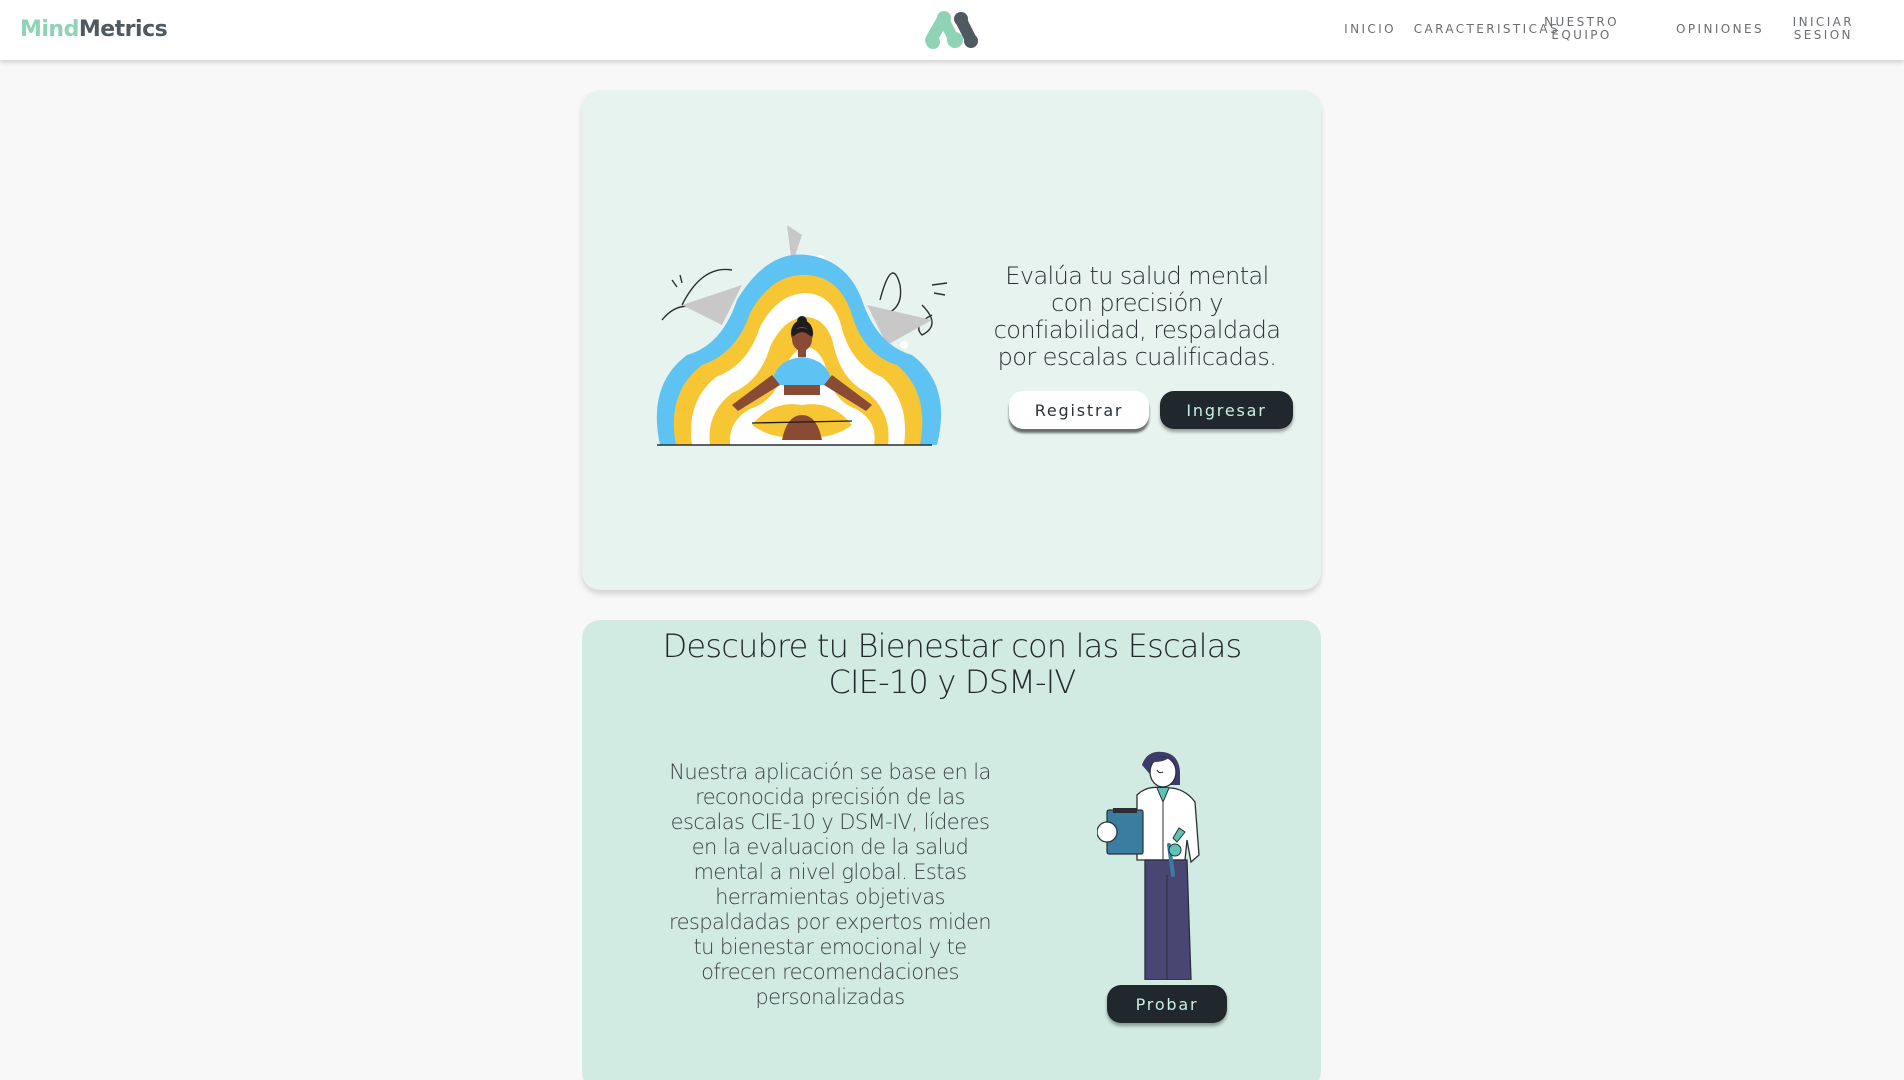 The image size is (1904, 1080). I want to click on login-button: Ingresar, so click(1226, 410).